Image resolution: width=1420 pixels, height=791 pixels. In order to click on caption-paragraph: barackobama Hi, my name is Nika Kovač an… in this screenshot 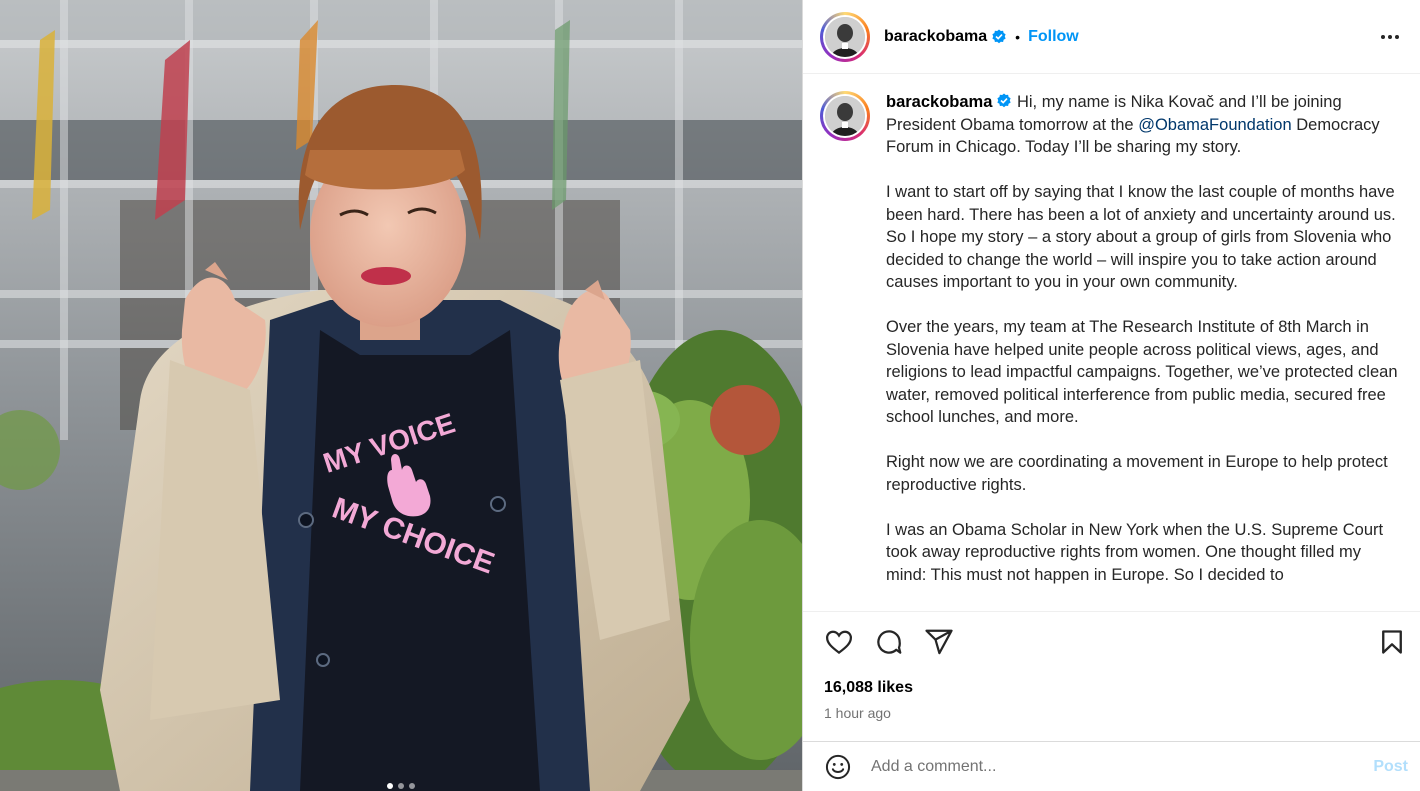, I will do `click(1144, 125)`.